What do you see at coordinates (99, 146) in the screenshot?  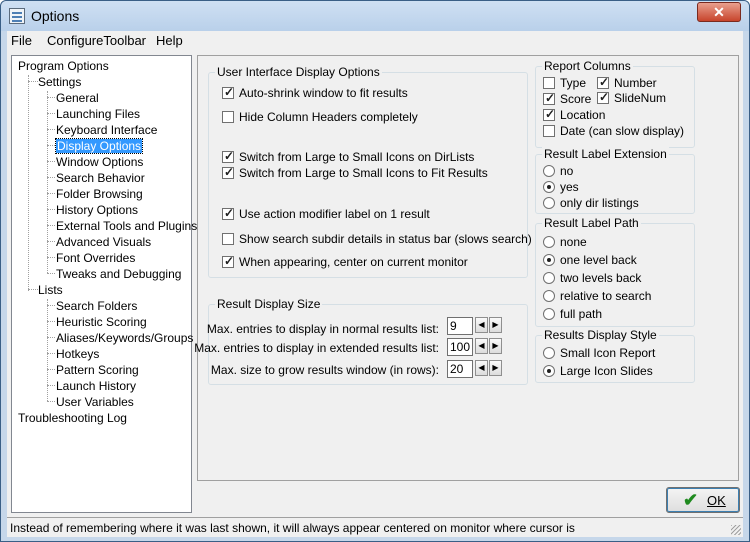 I see `tree-item-display-options: Display Options` at bounding box center [99, 146].